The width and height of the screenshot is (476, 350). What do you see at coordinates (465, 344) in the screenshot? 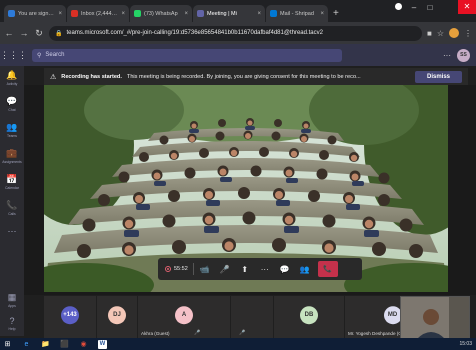
I see `system-clock: 15:03` at bounding box center [465, 344].